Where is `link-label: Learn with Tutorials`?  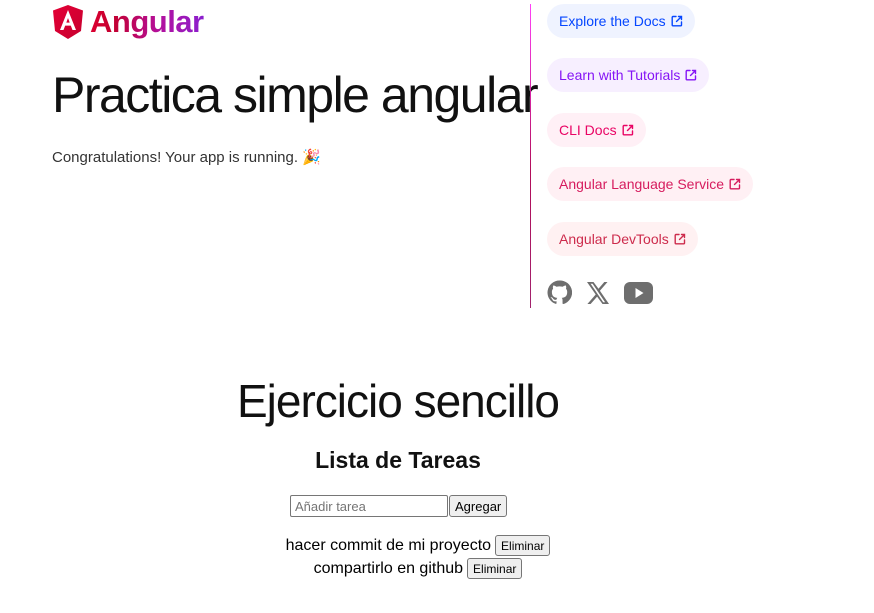 link-label: Learn with Tutorials is located at coordinates (620, 75).